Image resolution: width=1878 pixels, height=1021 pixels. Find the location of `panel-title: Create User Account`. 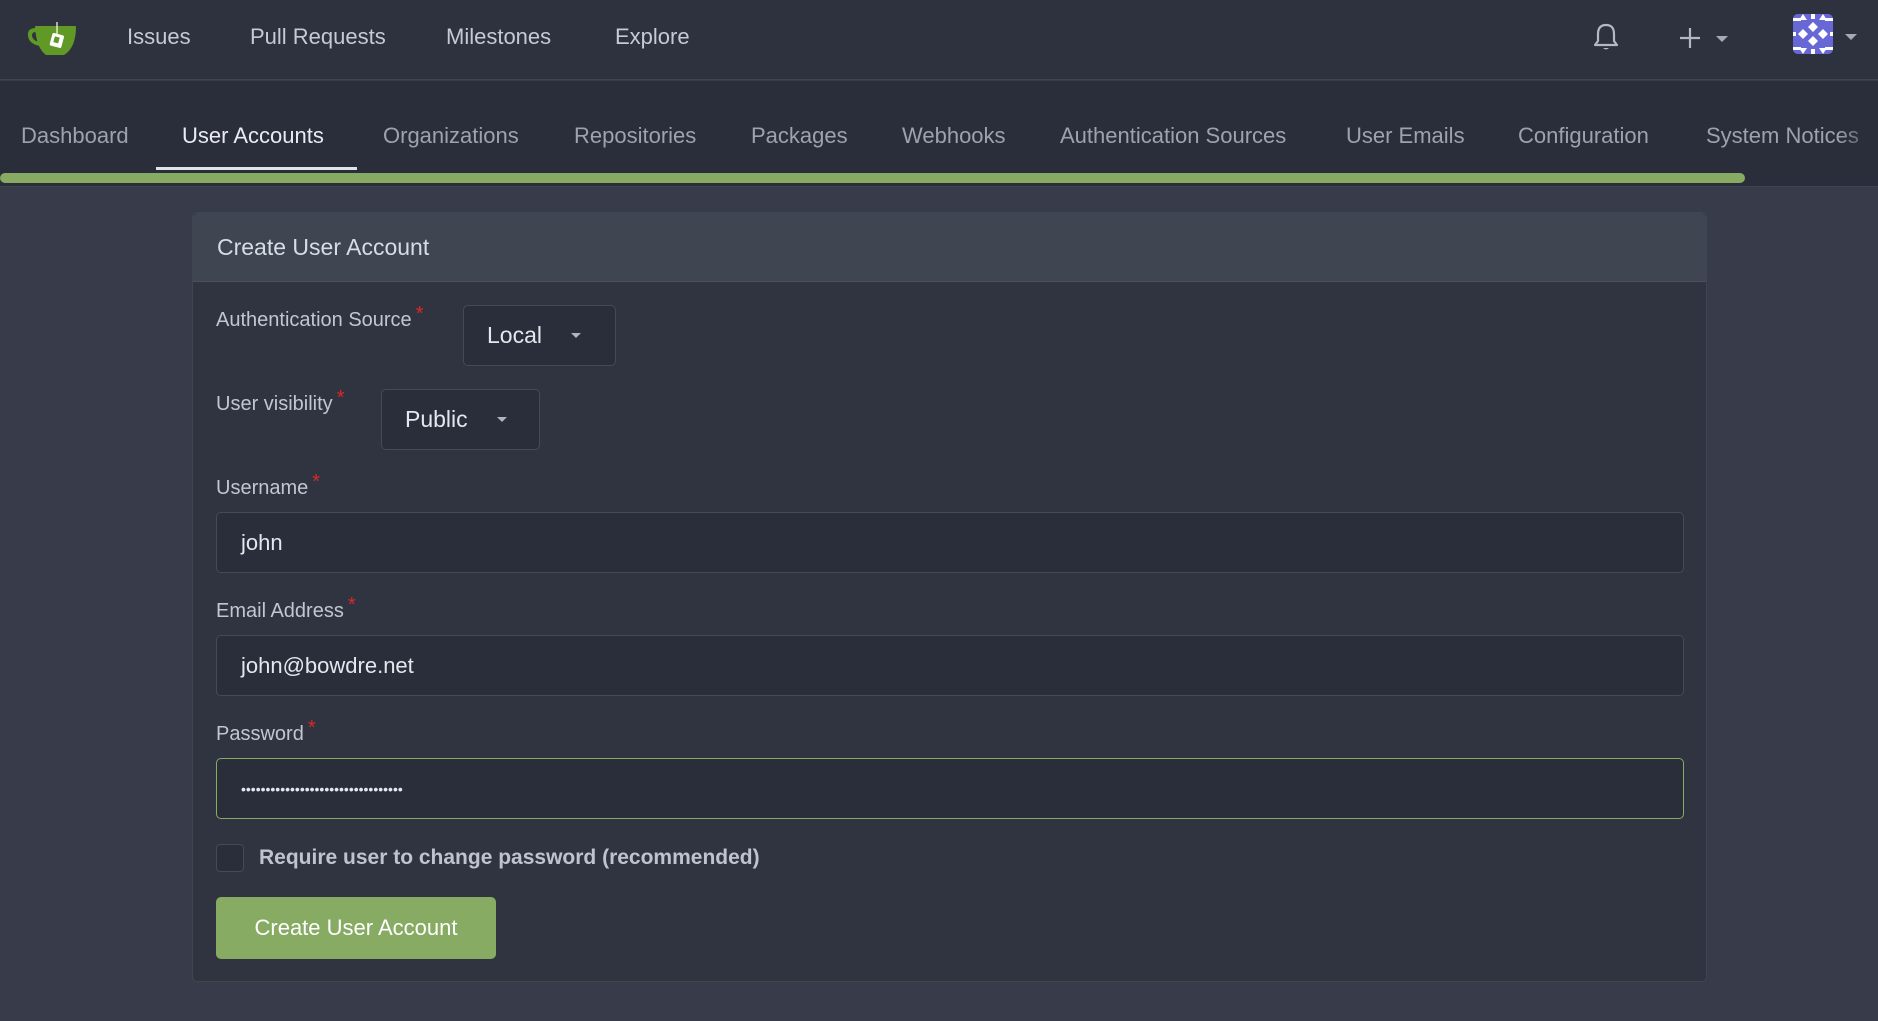

panel-title: Create User Account is located at coordinates (949, 247).